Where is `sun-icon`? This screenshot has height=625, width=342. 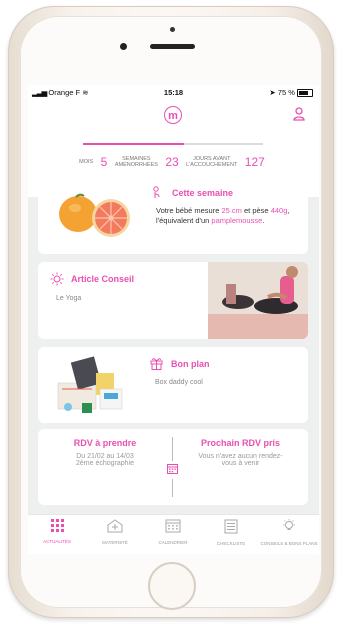
sun-icon is located at coordinates (57, 281).